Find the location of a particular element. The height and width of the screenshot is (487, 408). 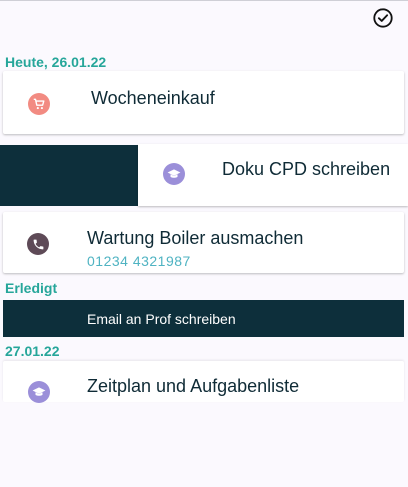

confirm-button is located at coordinates (383, 18).